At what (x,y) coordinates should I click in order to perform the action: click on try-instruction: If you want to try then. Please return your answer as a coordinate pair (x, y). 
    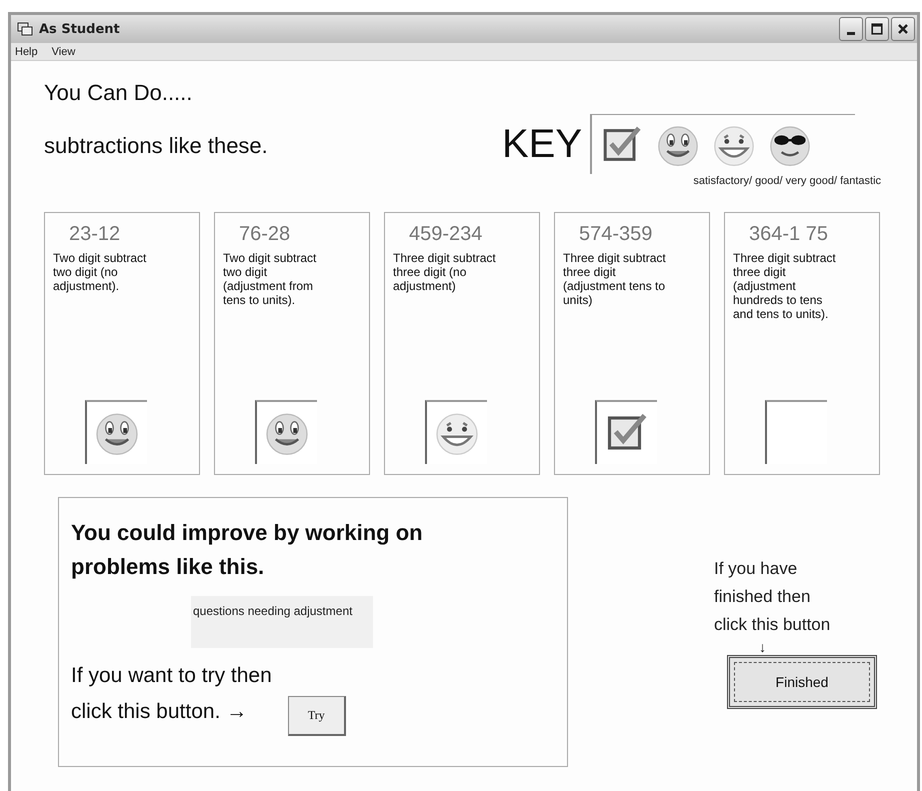
    Looking at the image, I should click on (171, 676).